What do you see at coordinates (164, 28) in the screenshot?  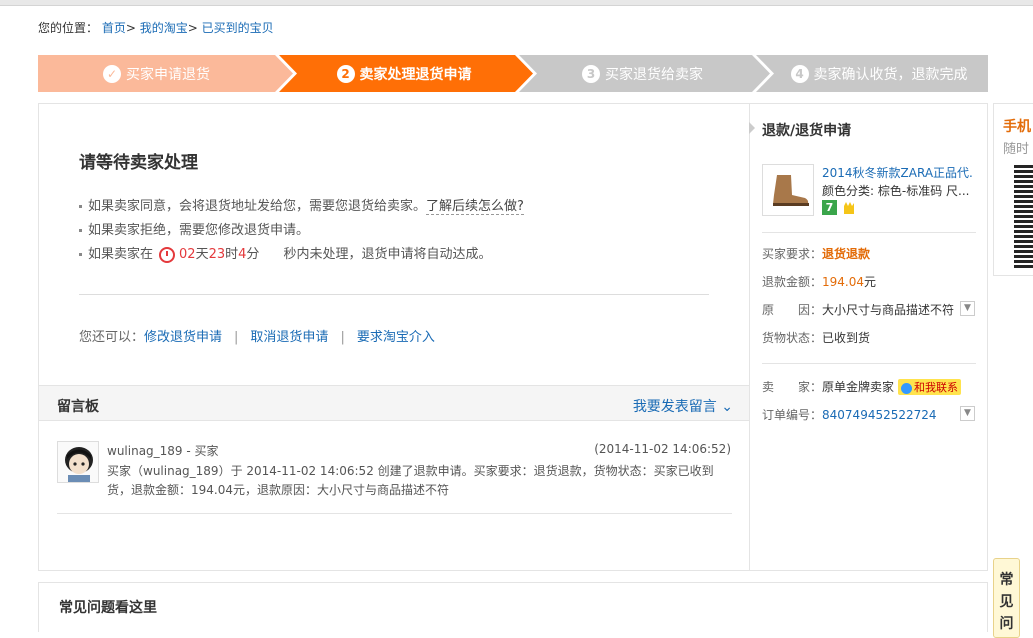 I see `breadcrumb-my-taobao: 我的淘宝` at bounding box center [164, 28].